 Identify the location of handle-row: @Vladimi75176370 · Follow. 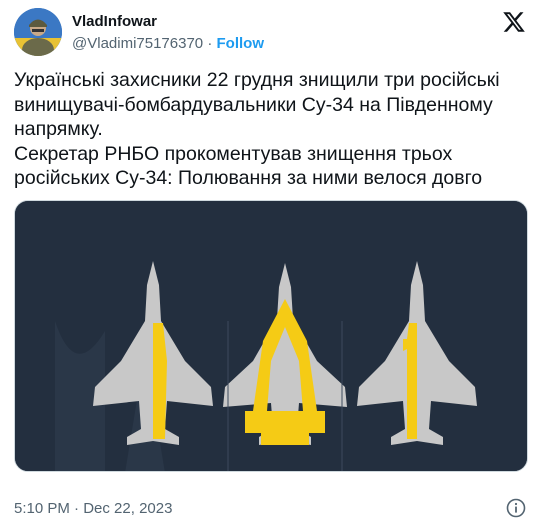
(168, 44).